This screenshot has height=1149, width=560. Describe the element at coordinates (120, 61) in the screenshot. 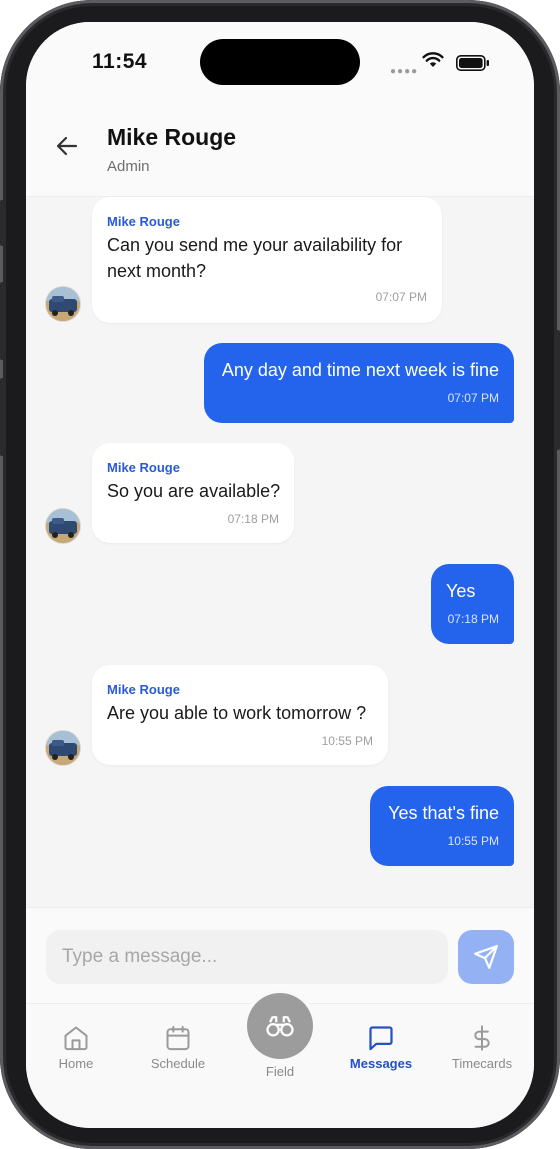

I see `status-time: 11:54` at that location.